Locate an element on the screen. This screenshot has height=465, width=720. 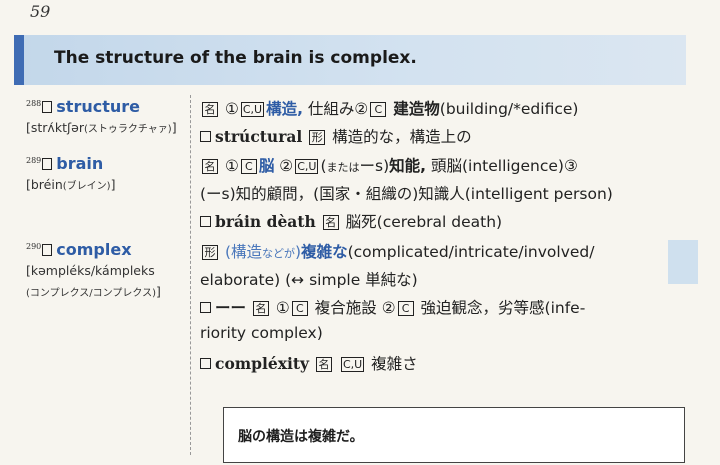
sentence-banner: The structure of the brain is complex. is located at coordinates (350, 60).